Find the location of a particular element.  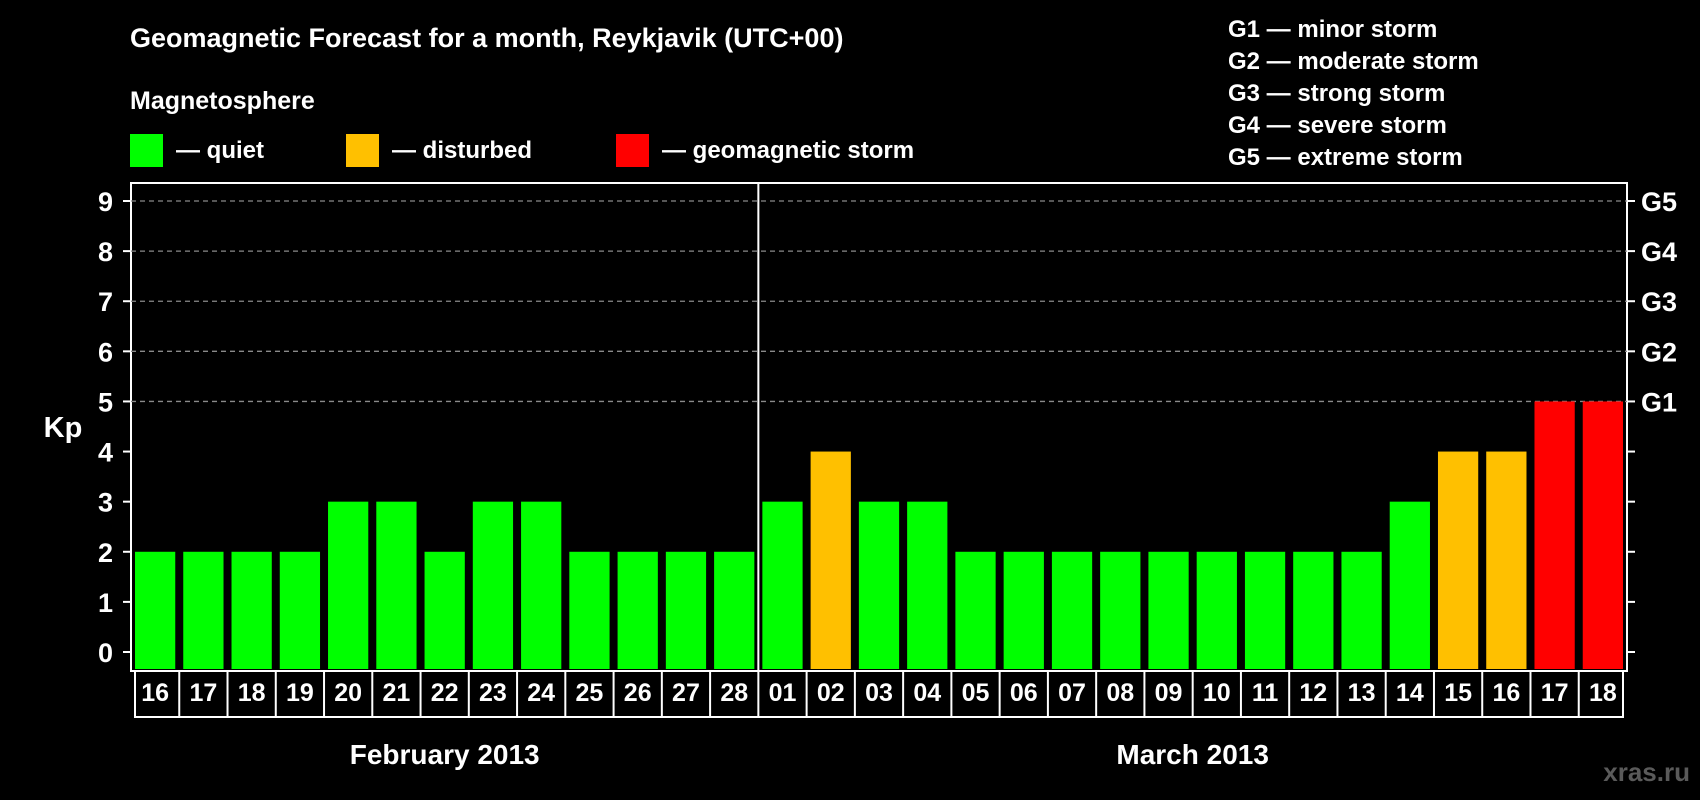

y-axis-label: Kp is located at coordinates (63, 428).